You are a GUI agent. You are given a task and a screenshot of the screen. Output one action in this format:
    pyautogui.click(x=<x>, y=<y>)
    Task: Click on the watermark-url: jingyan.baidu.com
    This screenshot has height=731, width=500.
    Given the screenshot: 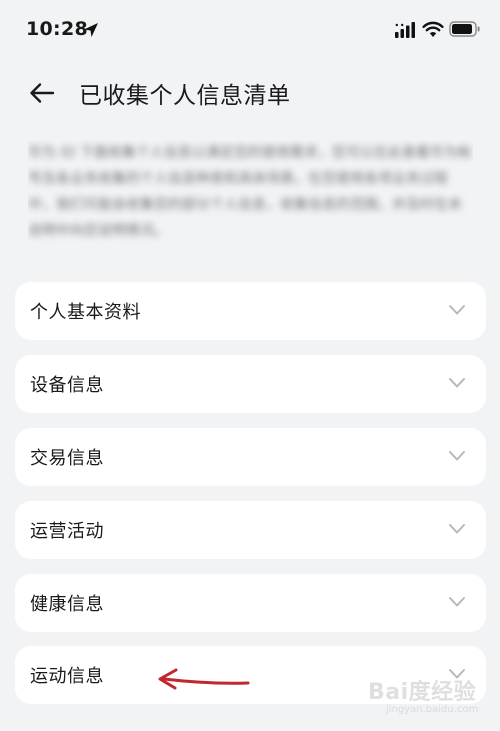 What is the action you would take?
    pyautogui.click(x=432, y=709)
    